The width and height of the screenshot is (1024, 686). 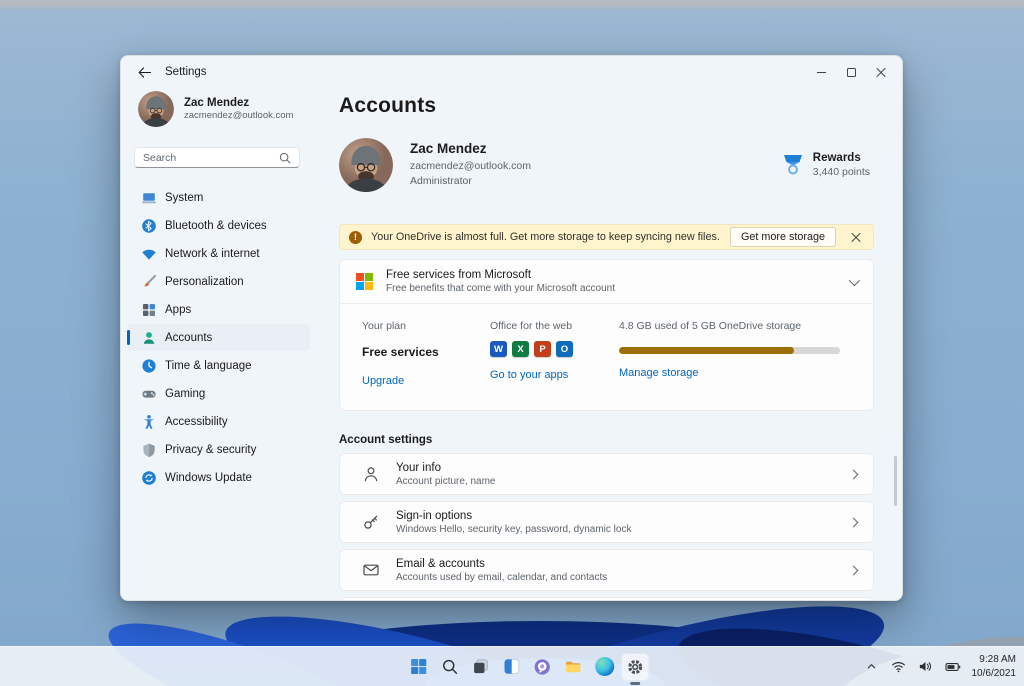 I want to click on taskbar-search-button, so click(x=449, y=667).